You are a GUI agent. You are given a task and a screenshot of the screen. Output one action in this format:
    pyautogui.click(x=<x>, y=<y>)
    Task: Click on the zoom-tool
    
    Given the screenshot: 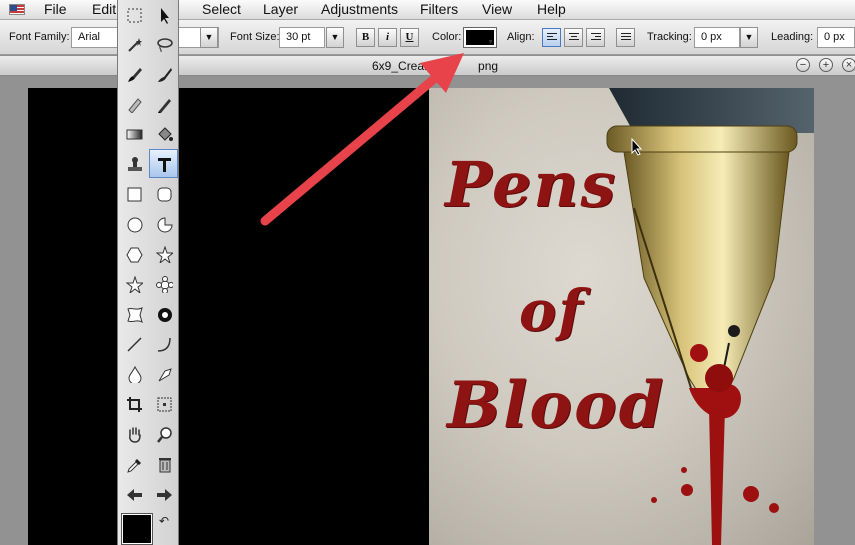 What is the action you would take?
    pyautogui.click(x=163, y=433)
    